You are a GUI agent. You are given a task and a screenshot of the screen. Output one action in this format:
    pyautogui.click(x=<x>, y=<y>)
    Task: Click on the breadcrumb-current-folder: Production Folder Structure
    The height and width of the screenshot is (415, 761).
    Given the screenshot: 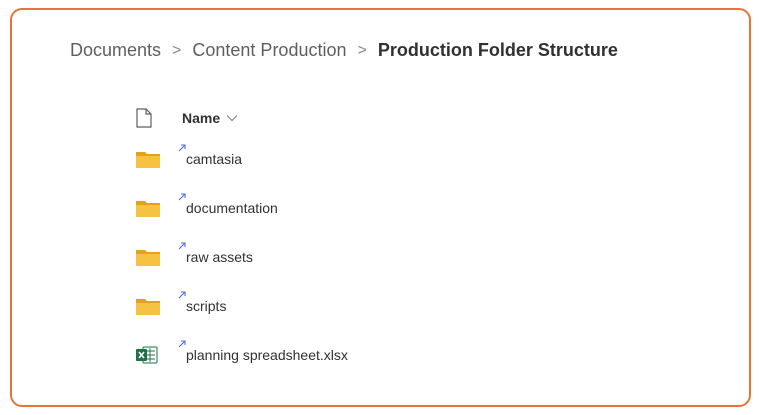 What is the action you would take?
    pyautogui.click(x=497, y=50)
    